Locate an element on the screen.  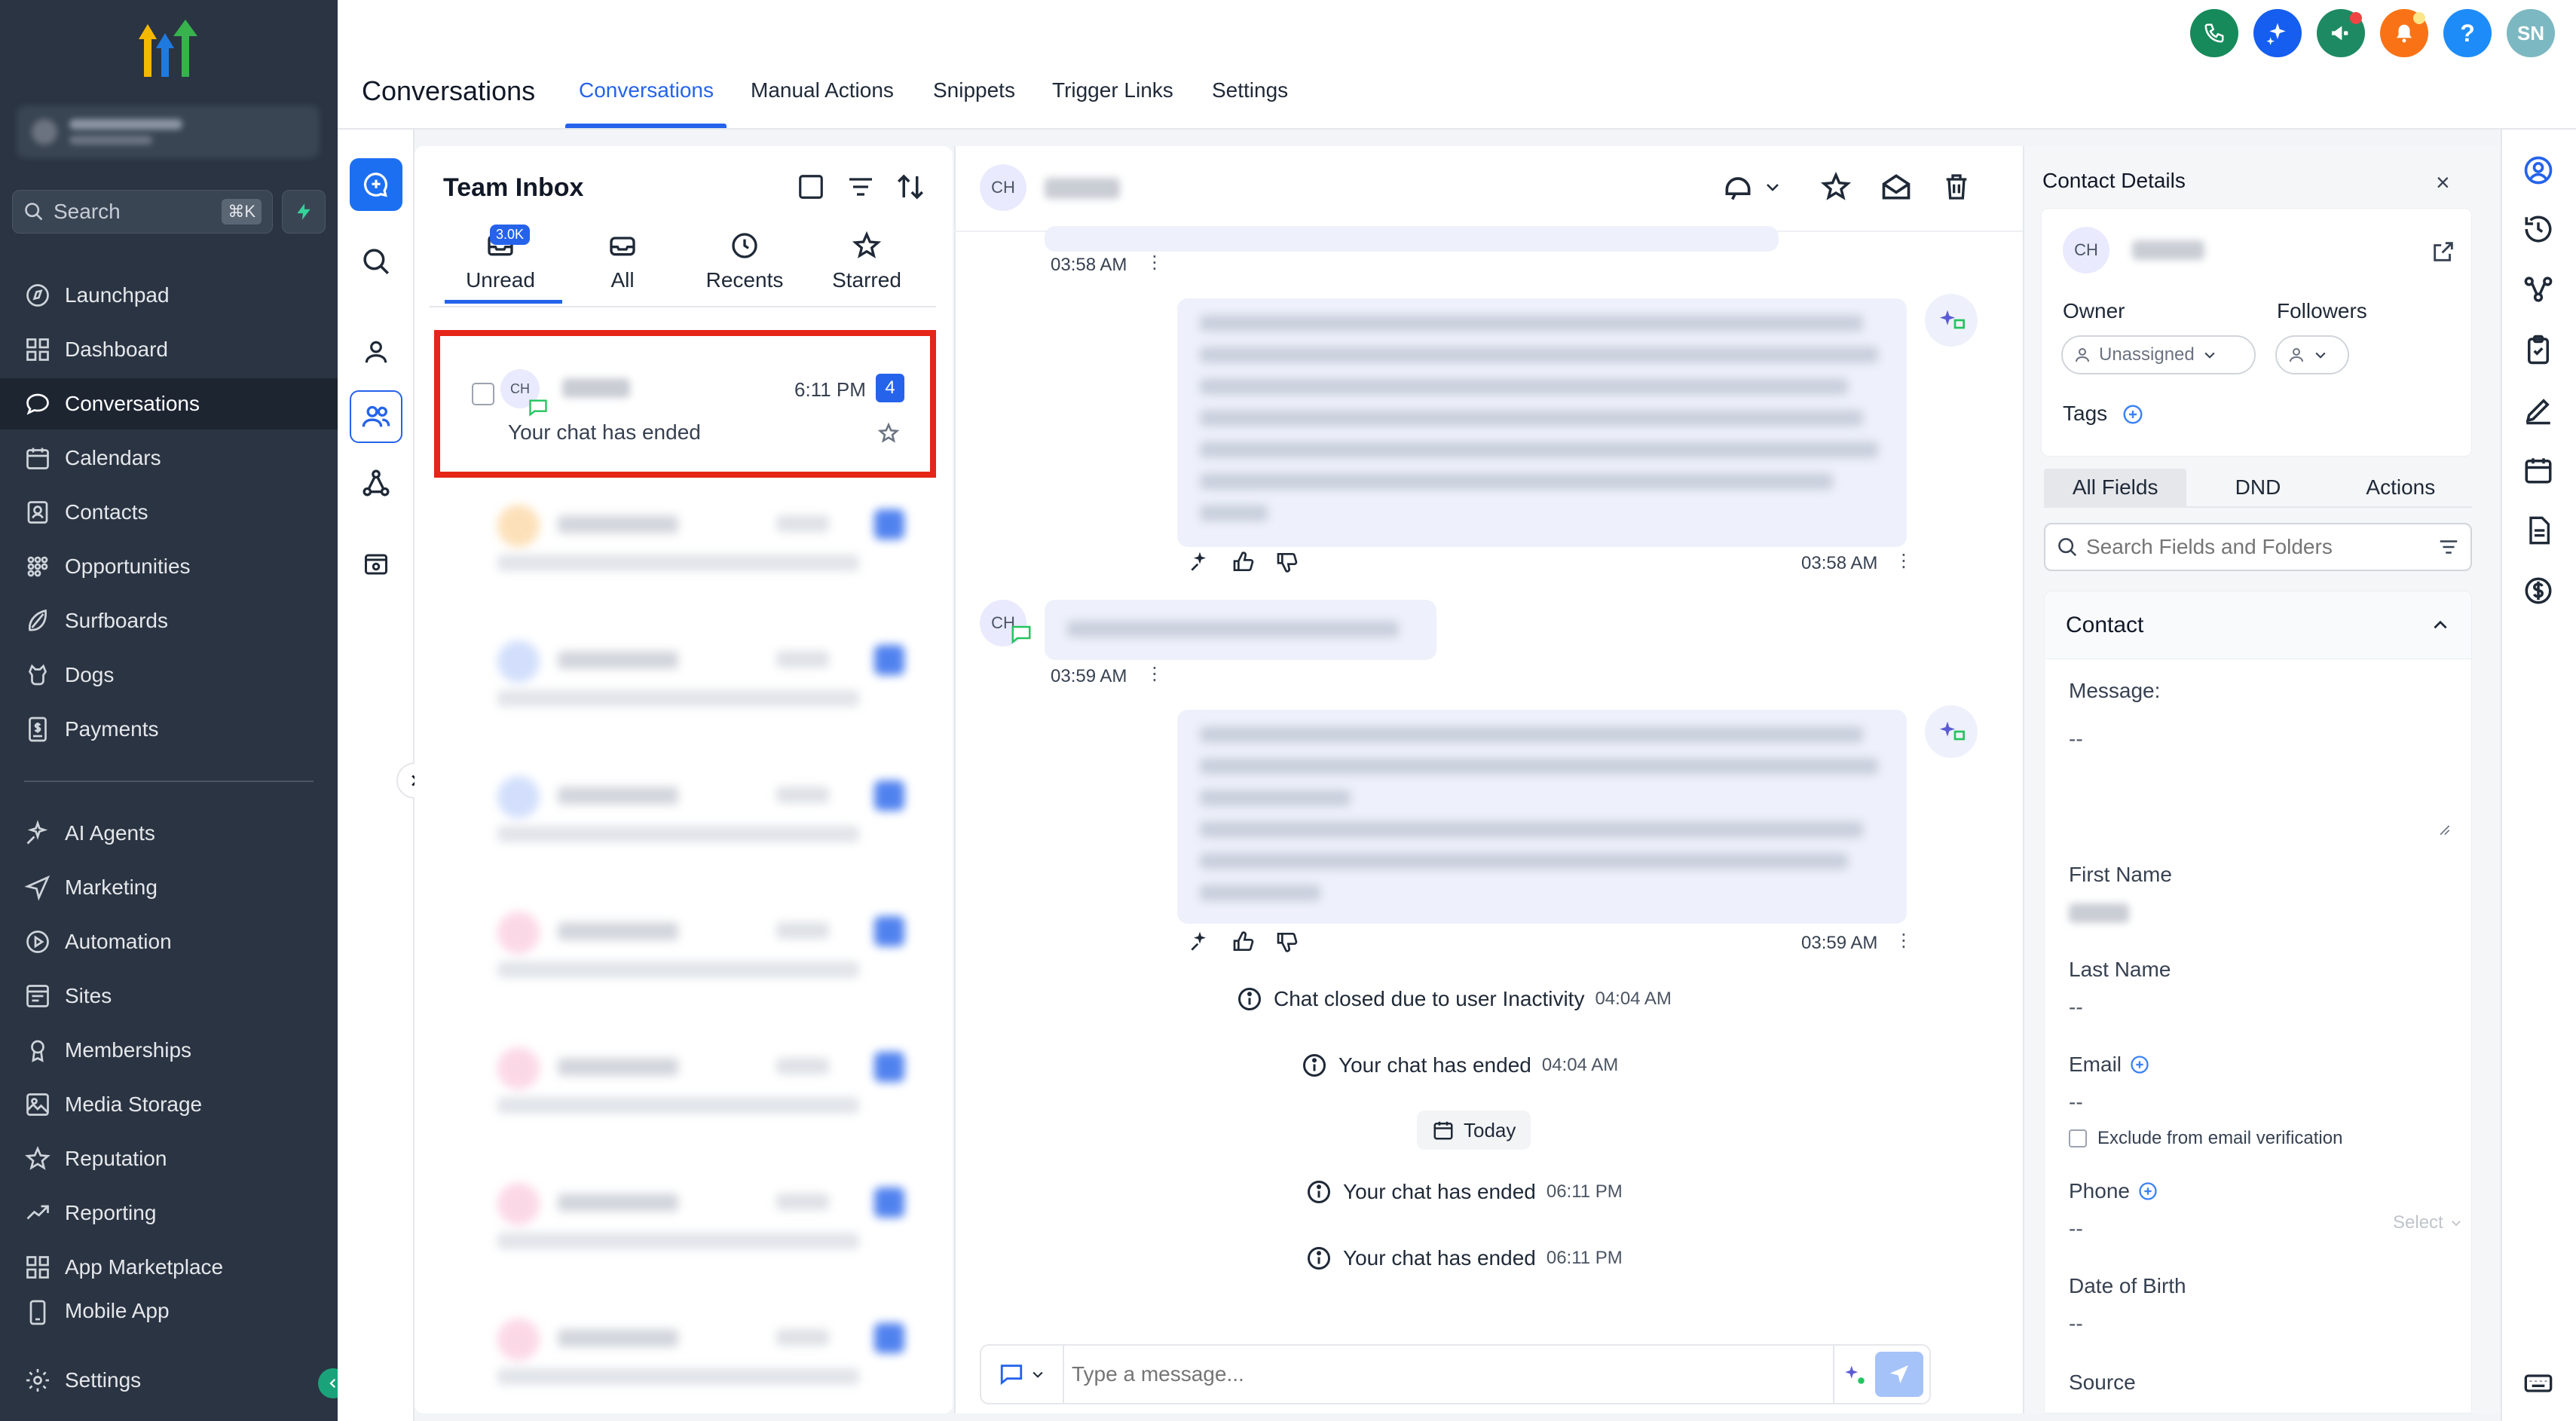
owner-select: Unassigned is located at coordinates (2158, 354).